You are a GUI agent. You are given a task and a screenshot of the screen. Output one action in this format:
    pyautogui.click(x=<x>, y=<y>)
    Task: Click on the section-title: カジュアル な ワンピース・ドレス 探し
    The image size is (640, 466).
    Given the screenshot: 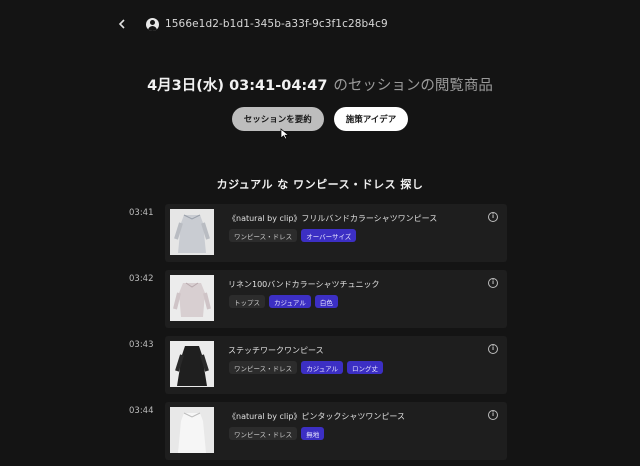 What is the action you would take?
    pyautogui.click(x=320, y=184)
    